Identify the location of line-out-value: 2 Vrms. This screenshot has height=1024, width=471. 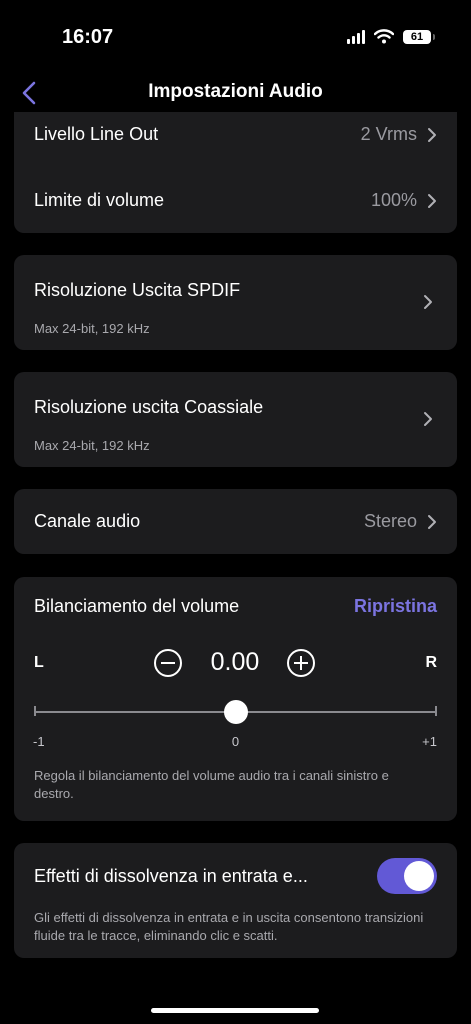
(388, 134).